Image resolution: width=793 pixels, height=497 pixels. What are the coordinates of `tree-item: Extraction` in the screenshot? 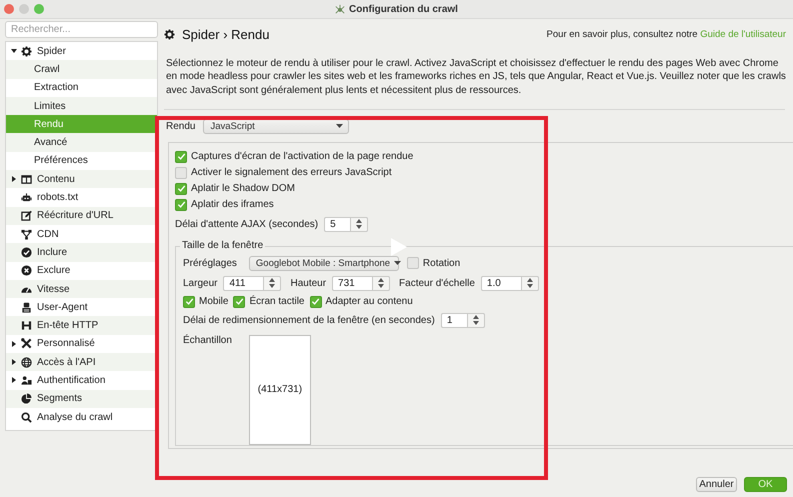 It's located at (81, 87).